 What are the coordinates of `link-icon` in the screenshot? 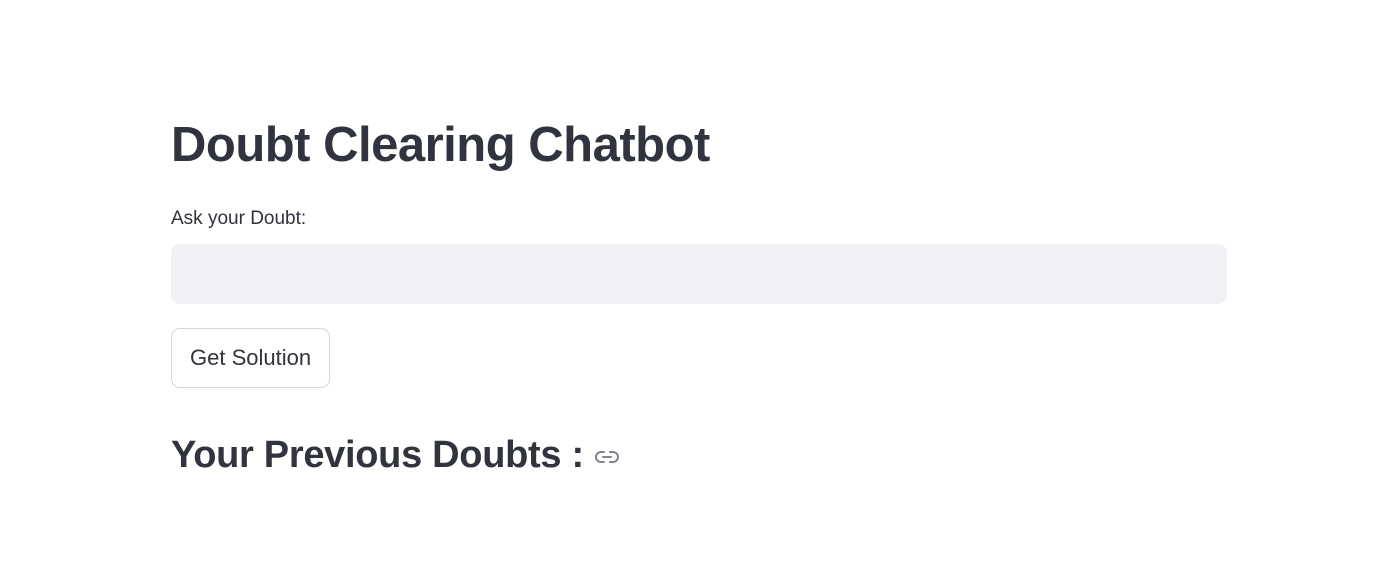 It's located at (606, 457).